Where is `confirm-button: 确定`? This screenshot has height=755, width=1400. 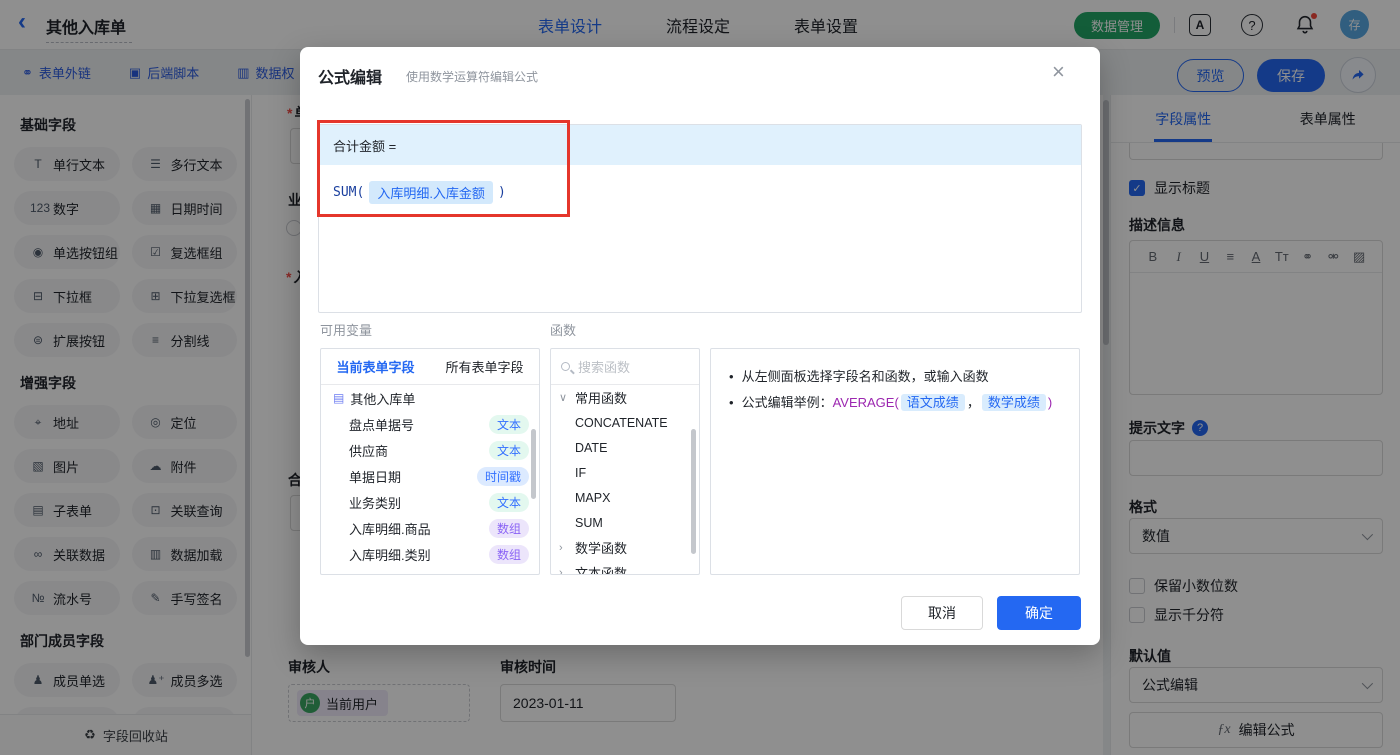
confirm-button: 确定 is located at coordinates (1039, 613).